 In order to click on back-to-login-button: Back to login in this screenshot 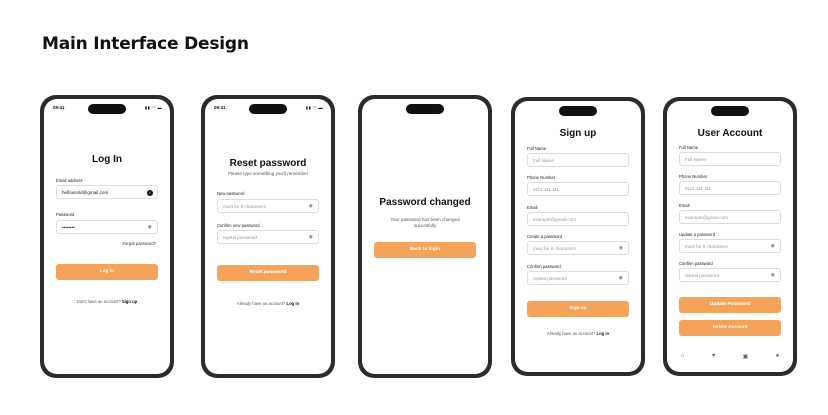, I will do `click(425, 250)`.